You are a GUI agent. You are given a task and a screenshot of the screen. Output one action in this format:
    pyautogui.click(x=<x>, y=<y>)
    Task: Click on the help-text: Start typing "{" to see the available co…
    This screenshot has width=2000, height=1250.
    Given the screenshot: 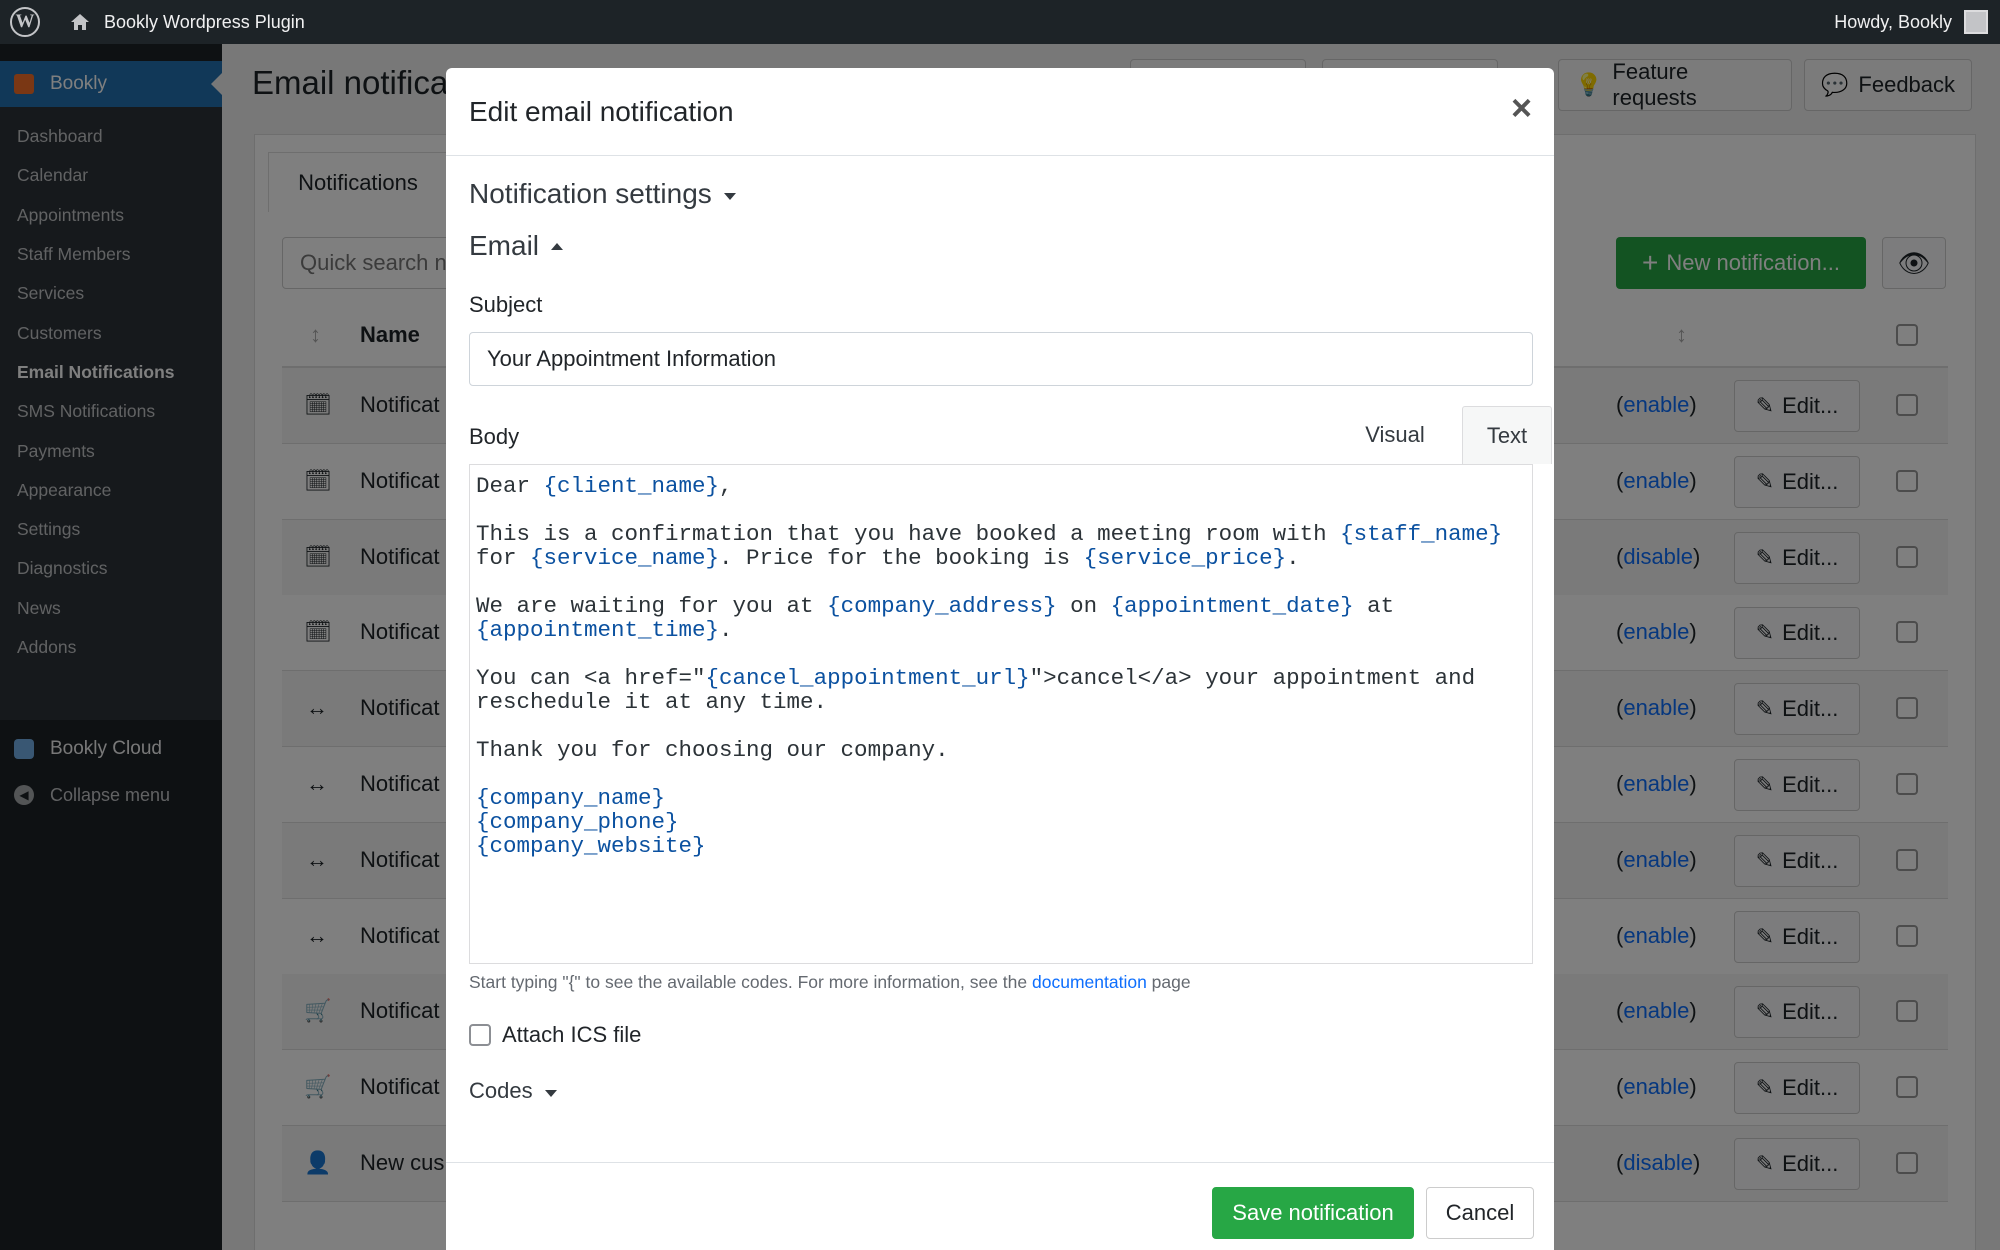 What is the action you would take?
    pyautogui.click(x=830, y=982)
    